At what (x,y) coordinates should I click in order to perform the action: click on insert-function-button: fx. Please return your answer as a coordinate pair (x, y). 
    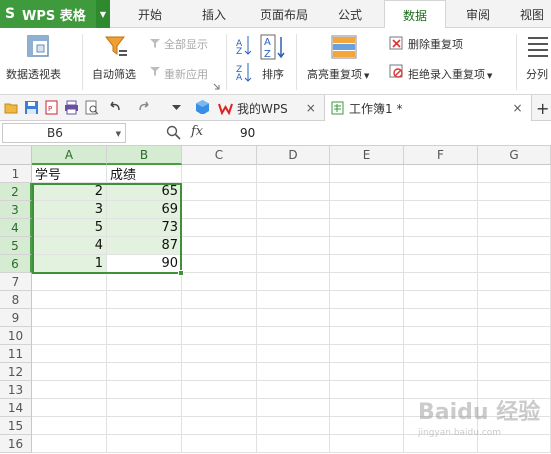
    Looking at the image, I should click on (197, 131).